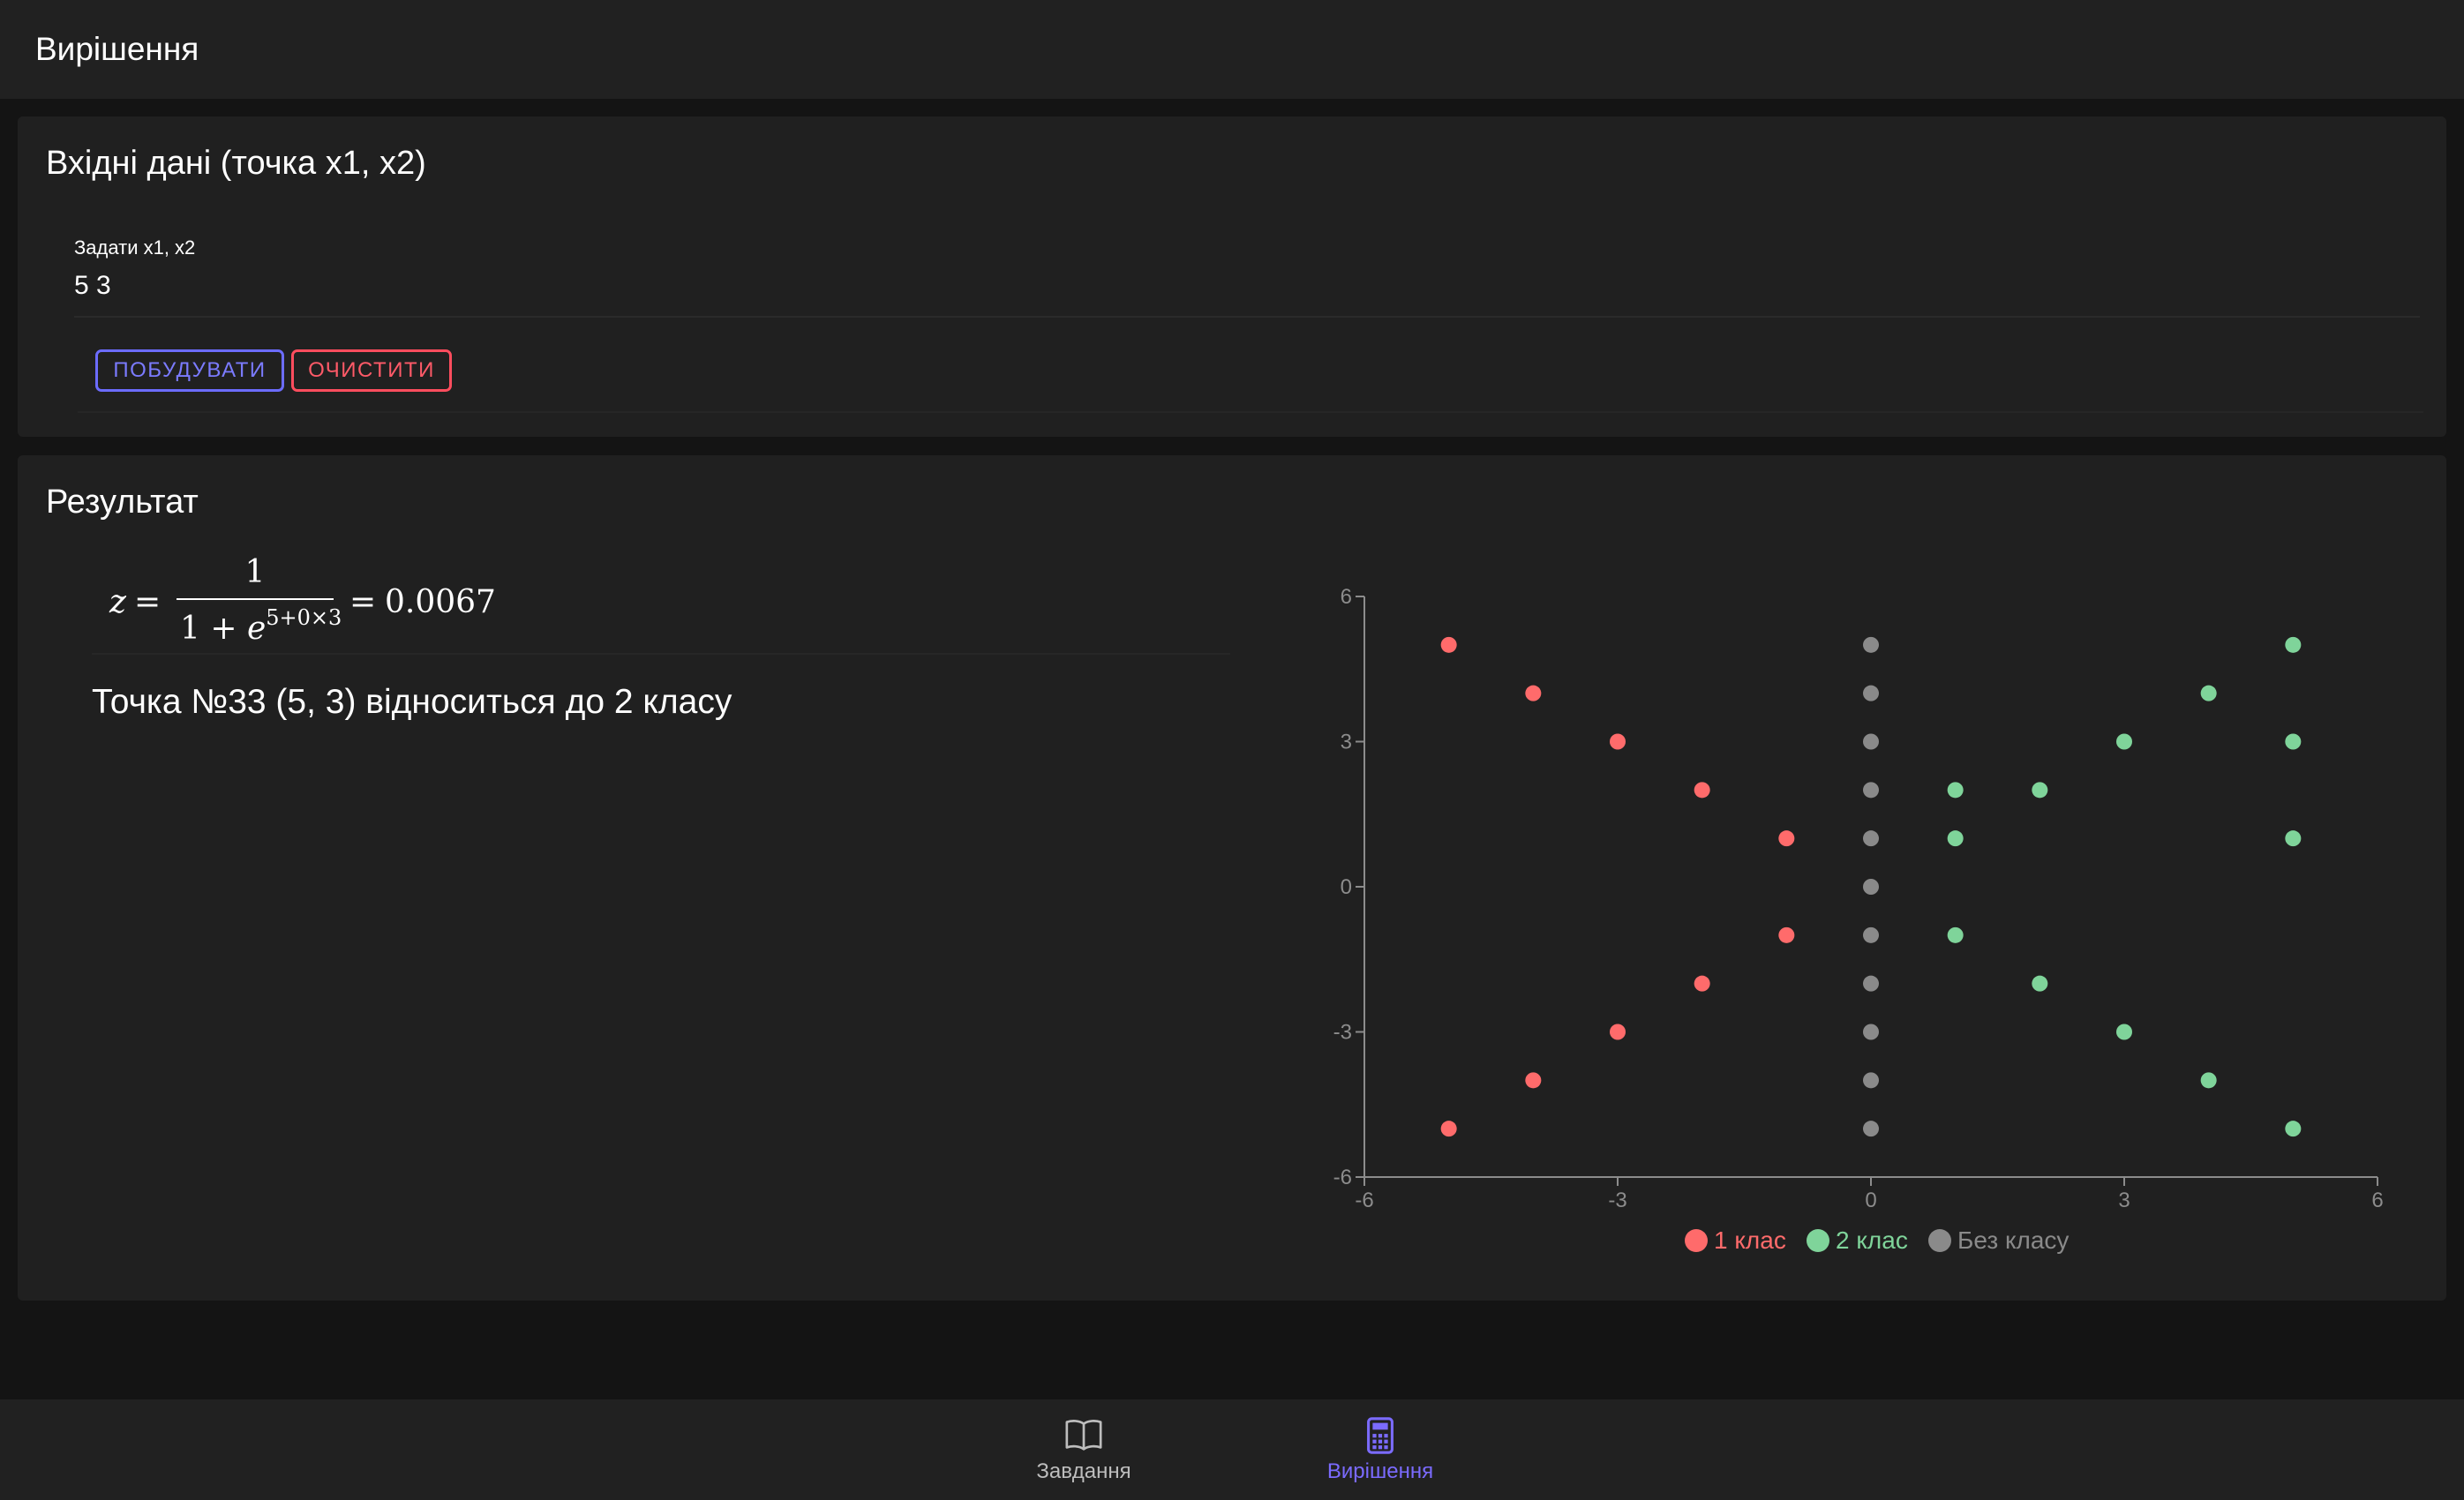 This screenshot has height=1500, width=2464. Describe the element at coordinates (2013, 1240) in the screenshot. I see `legend-label-3: Без класу` at that location.